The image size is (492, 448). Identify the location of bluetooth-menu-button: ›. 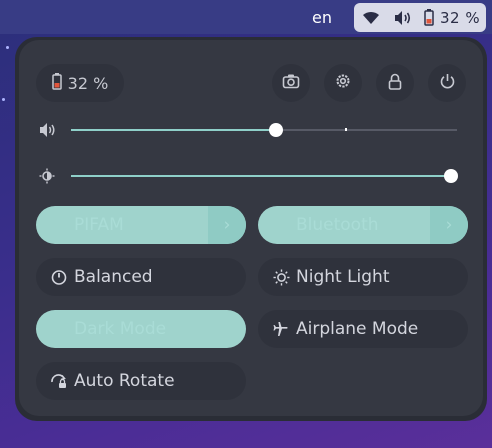
(449, 225).